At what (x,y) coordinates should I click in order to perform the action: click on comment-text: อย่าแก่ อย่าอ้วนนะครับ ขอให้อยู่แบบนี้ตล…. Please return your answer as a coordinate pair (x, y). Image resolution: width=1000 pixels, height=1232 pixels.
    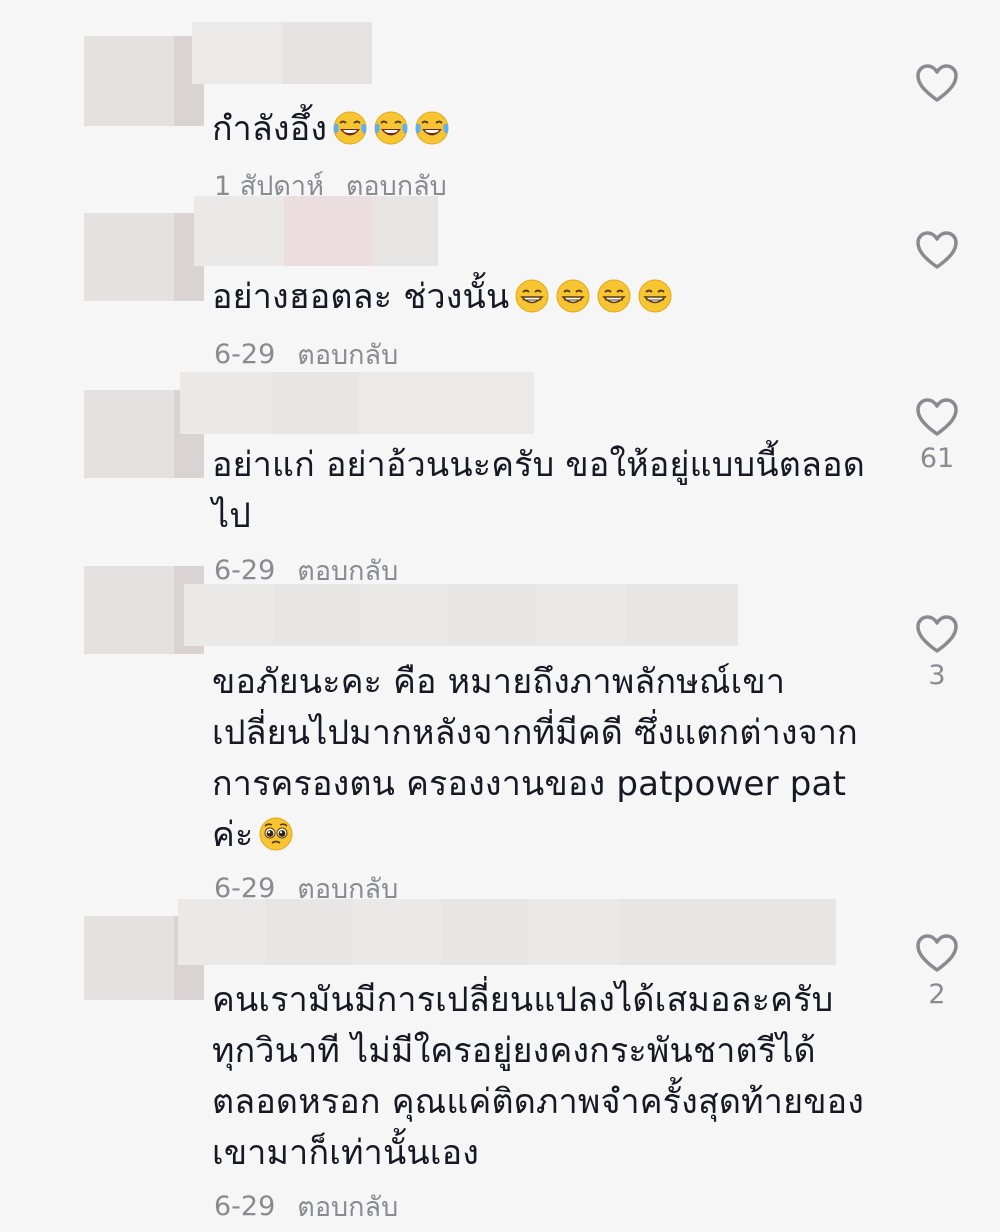
    Looking at the image, I should click on (538, 490).